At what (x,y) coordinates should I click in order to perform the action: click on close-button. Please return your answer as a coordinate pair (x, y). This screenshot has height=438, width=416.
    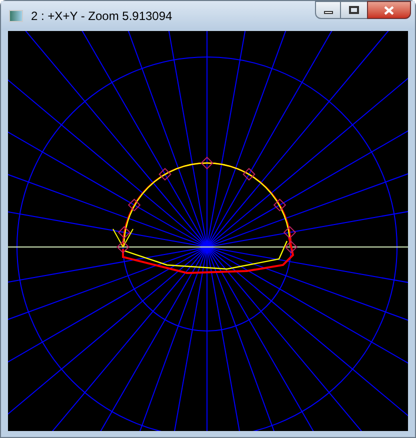
    Looking at the image, I should click on (389, 10).